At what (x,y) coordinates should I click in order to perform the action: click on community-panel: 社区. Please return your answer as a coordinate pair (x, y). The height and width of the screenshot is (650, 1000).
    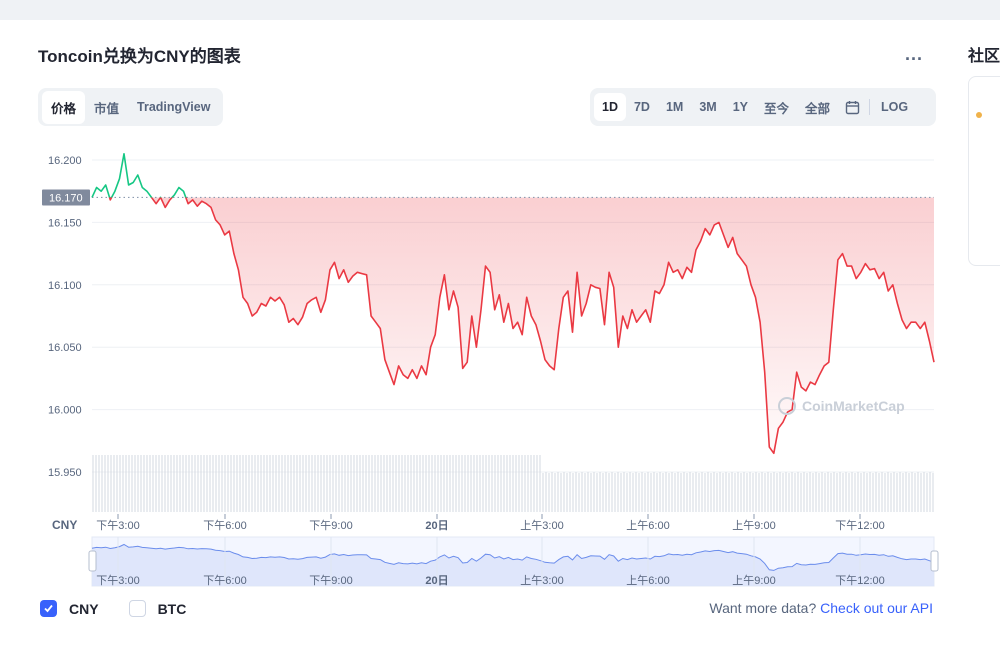
    Looking at the image, I should click on (975, 335).